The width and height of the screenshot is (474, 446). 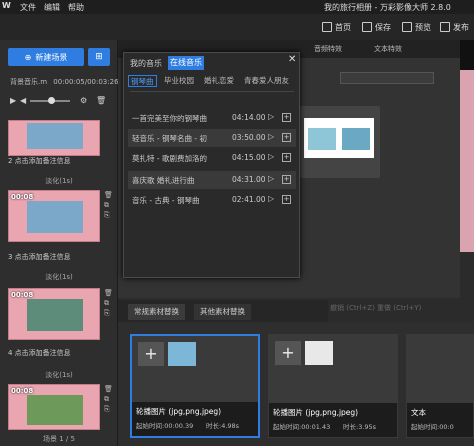 I want to click on search-input, so click(x=387, y=78).